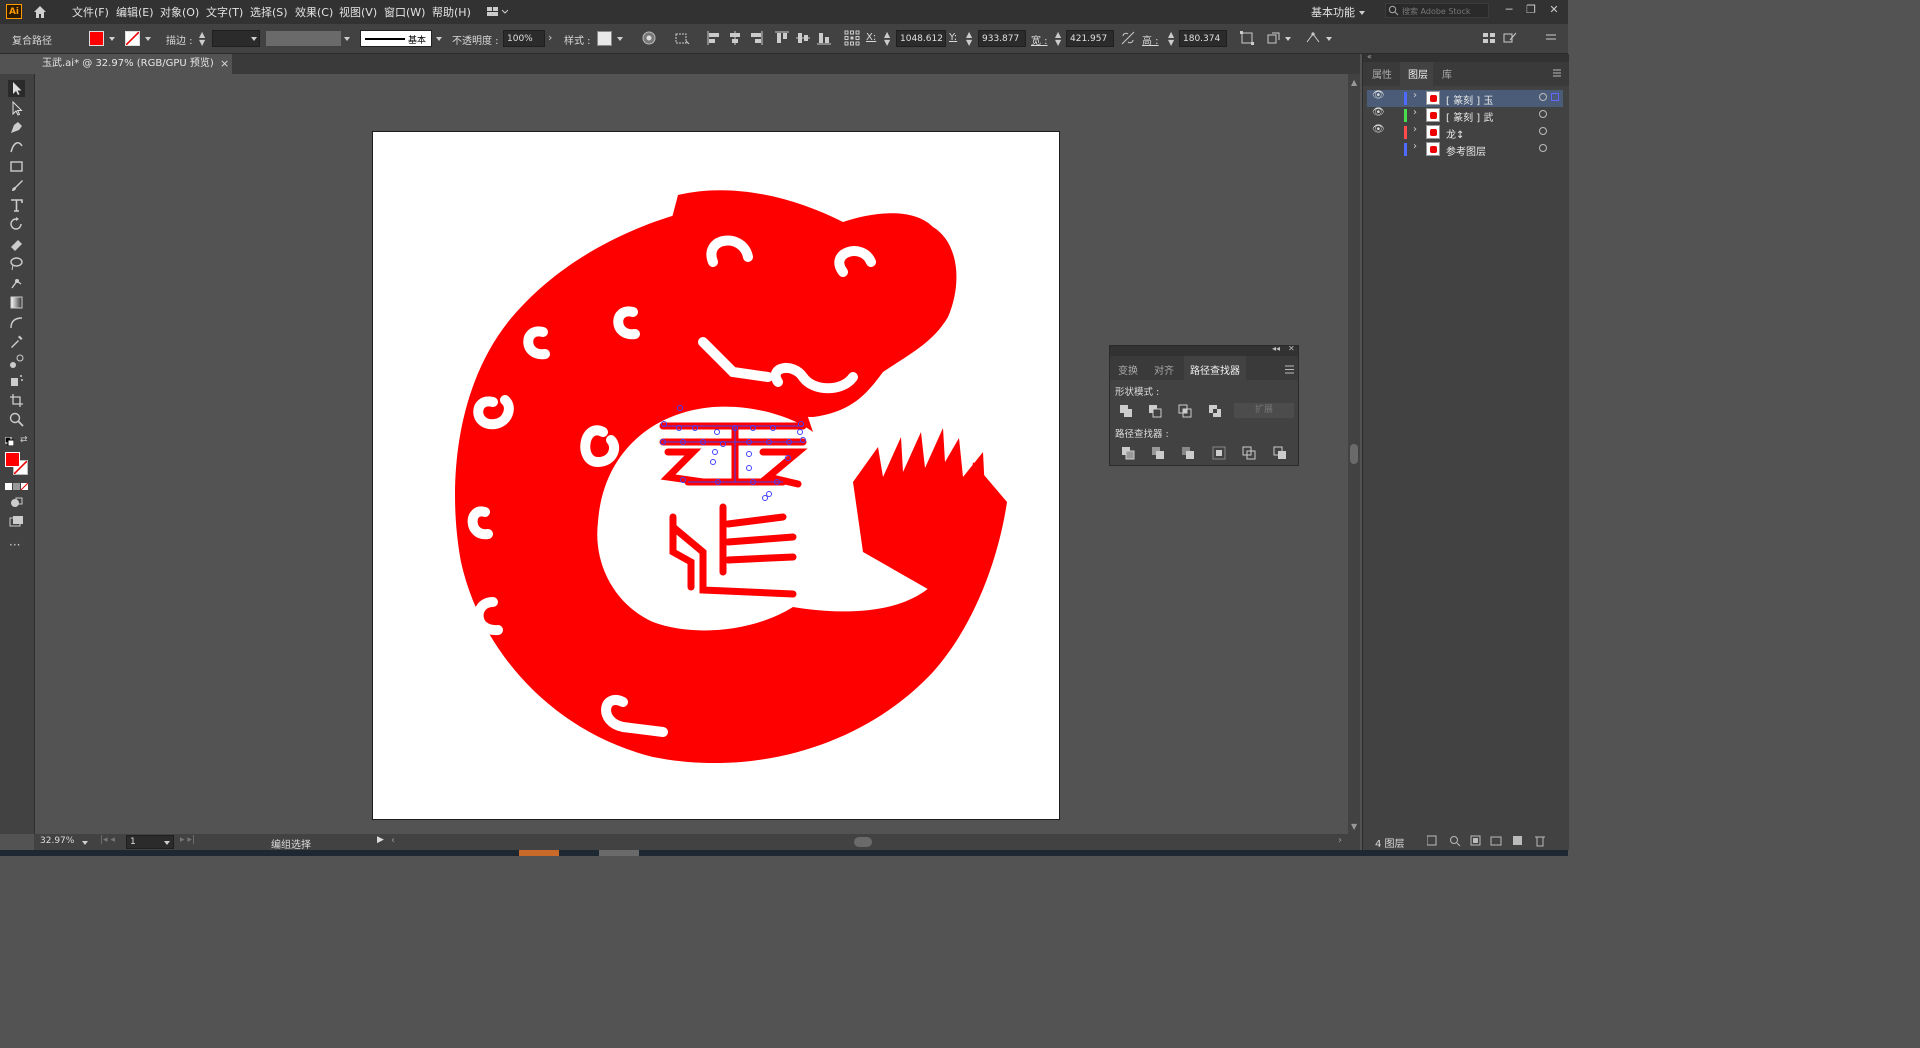 The height and width of the screenshot is (1048, 1920). Describe the element at coordinates (224, 64) in the screenshot. I see `close-tab-icon: ×` at that location.